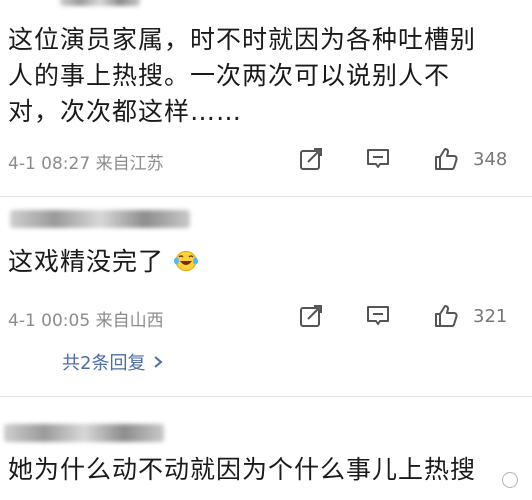  I want to click on comment-2-text: 这戏精没完了, so click(103, 262).